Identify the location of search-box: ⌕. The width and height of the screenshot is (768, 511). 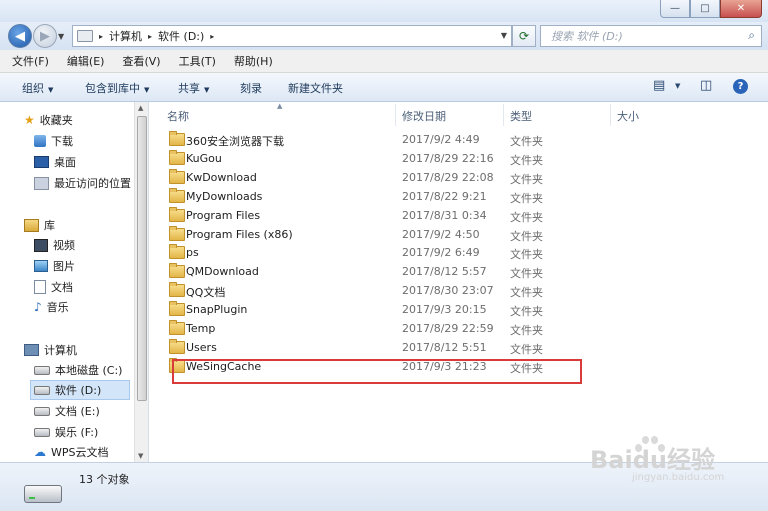
(651, 36).